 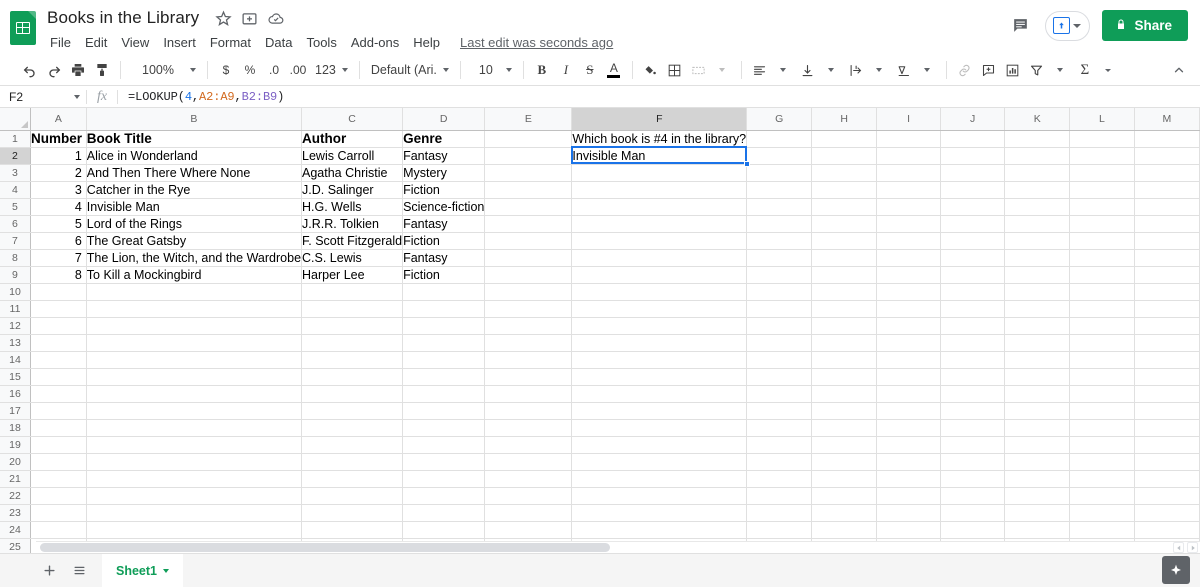 I want to click on cell-D19, so click(x=444, y=445).